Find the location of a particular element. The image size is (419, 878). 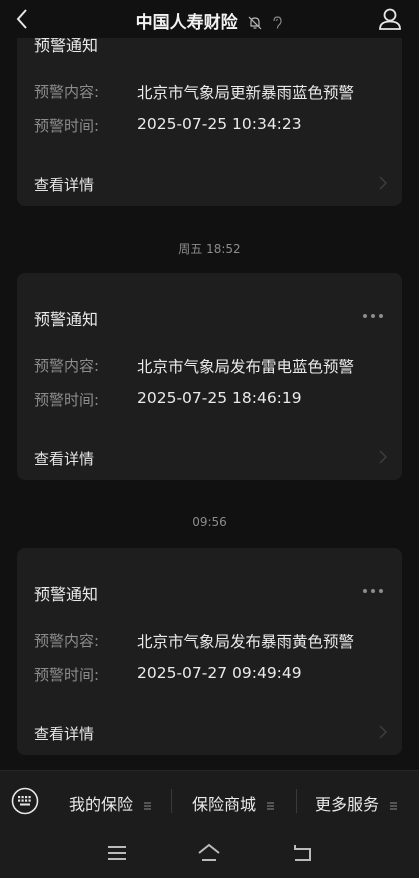

service-menu-bar: 我的保险 保险商城 更多服务 is located at coordinates (209, 800).